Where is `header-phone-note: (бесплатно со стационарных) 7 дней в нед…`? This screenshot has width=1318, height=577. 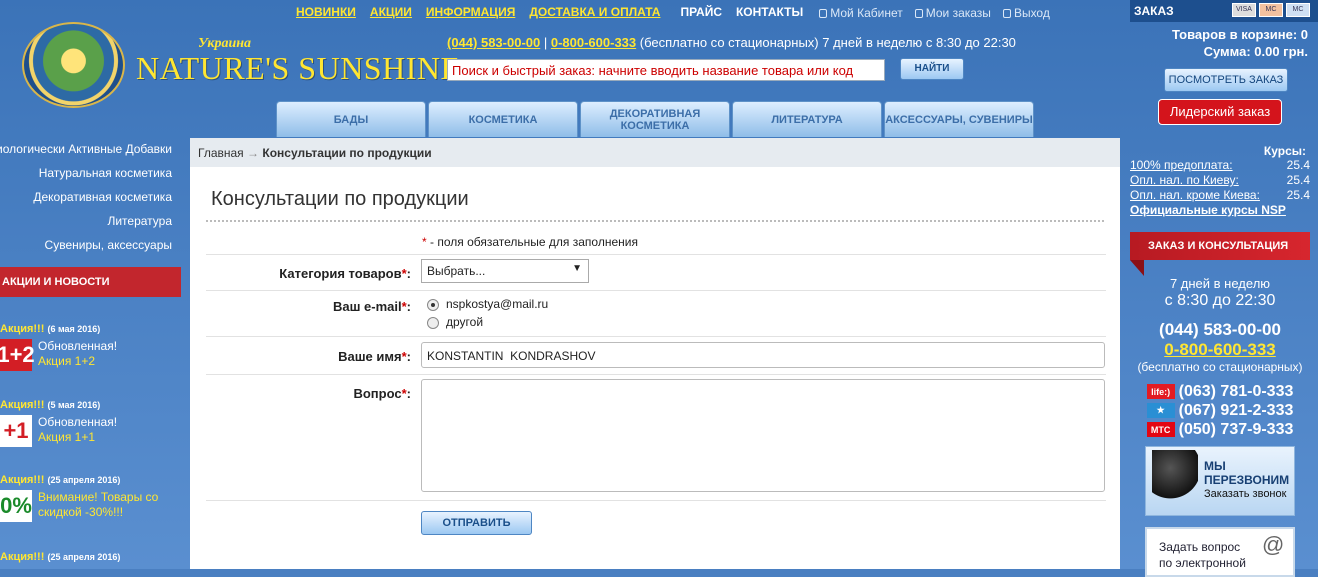 header-phone-note: (бесплатно со стационарных) 7 дней в нед… is located at coordinates (827, 42).